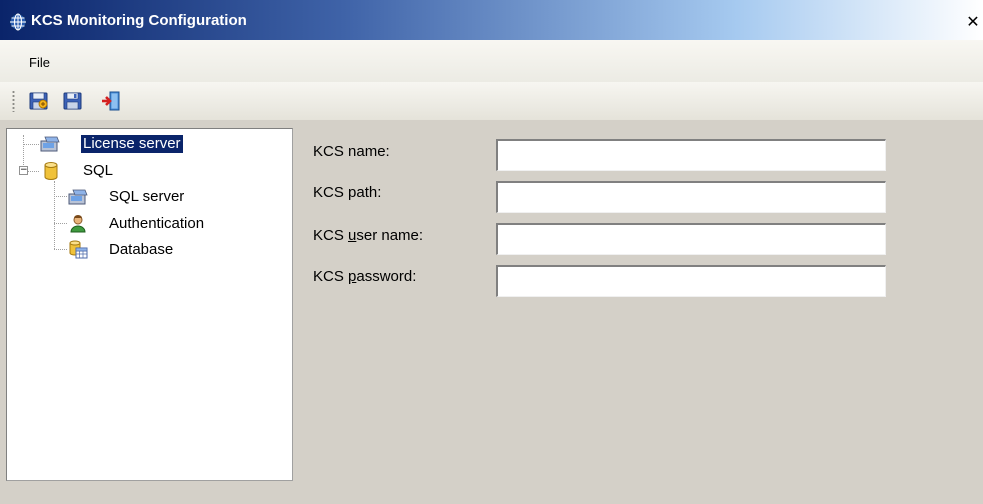  I want to click on menu-file: File, so click(39, 63).